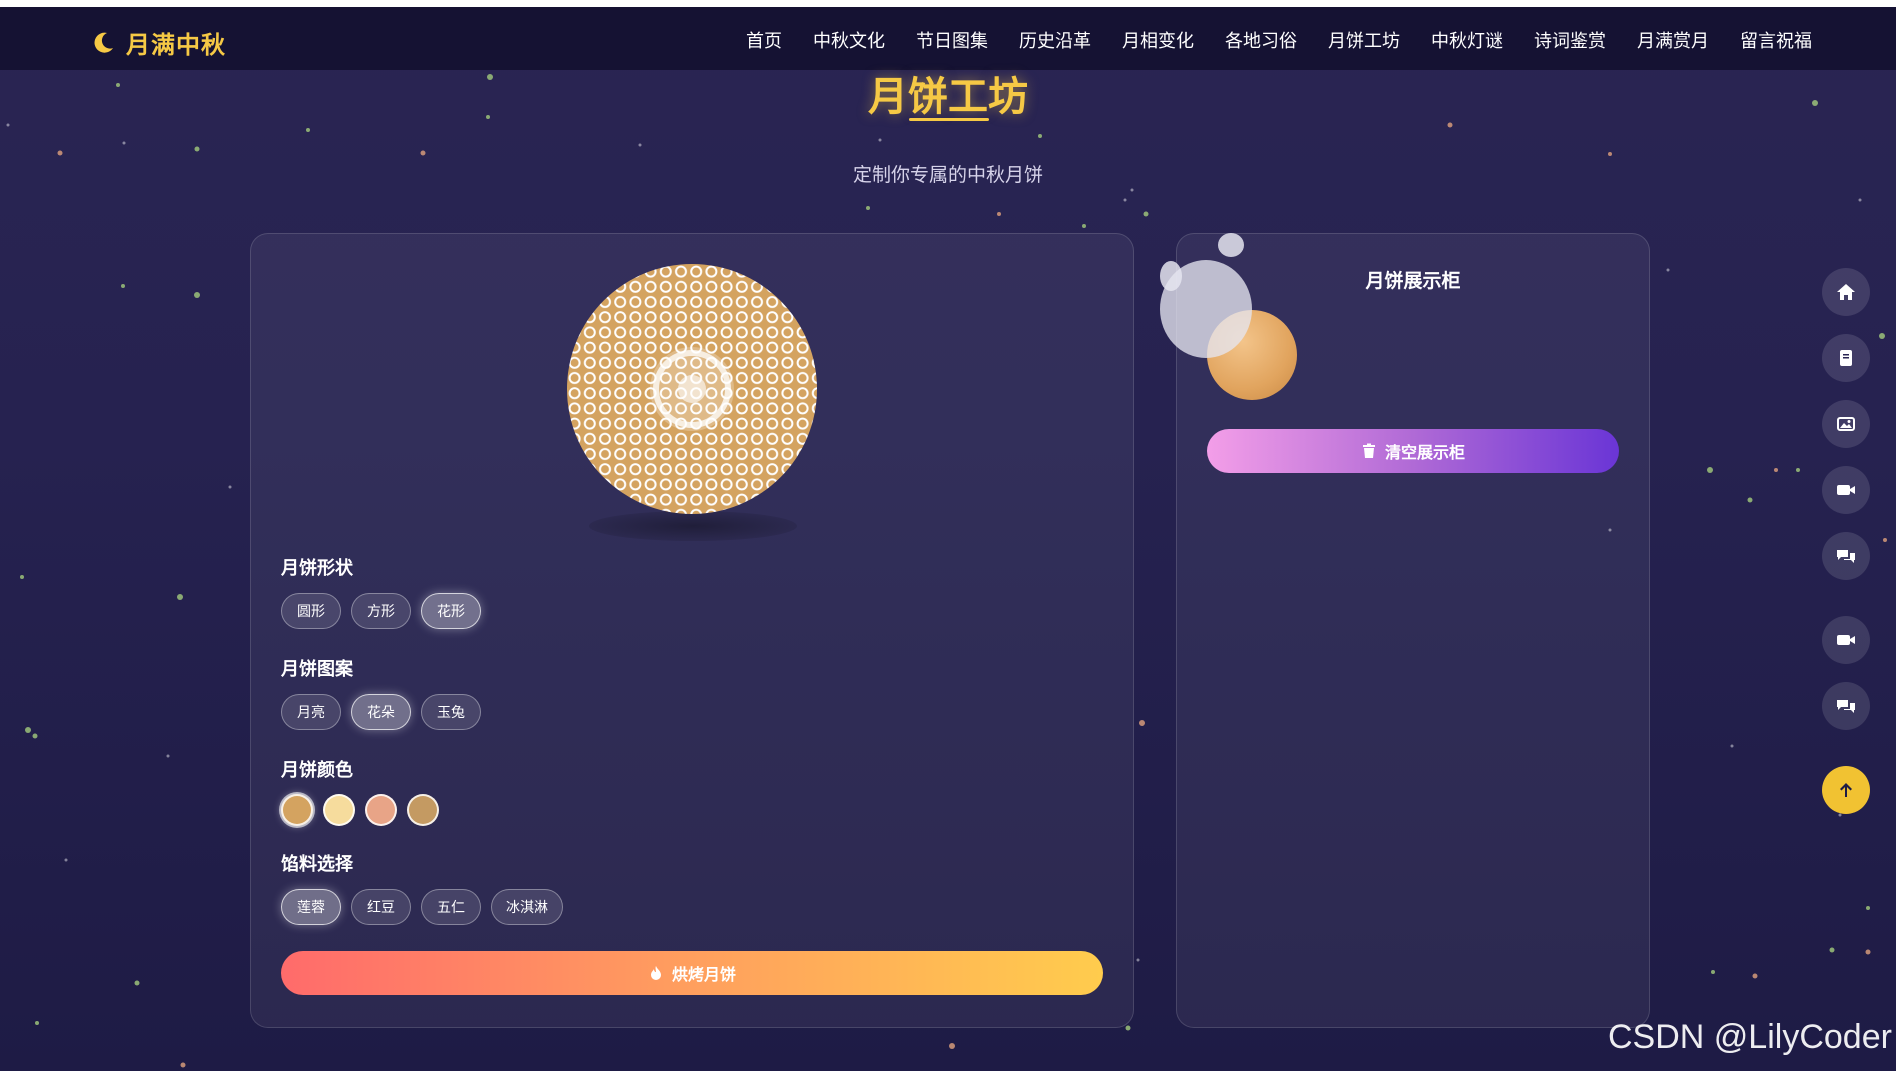 This screenshot has width=1896, height=1071. I want to click on filling-option-five-nuts: 五仁, so click(451, 907).